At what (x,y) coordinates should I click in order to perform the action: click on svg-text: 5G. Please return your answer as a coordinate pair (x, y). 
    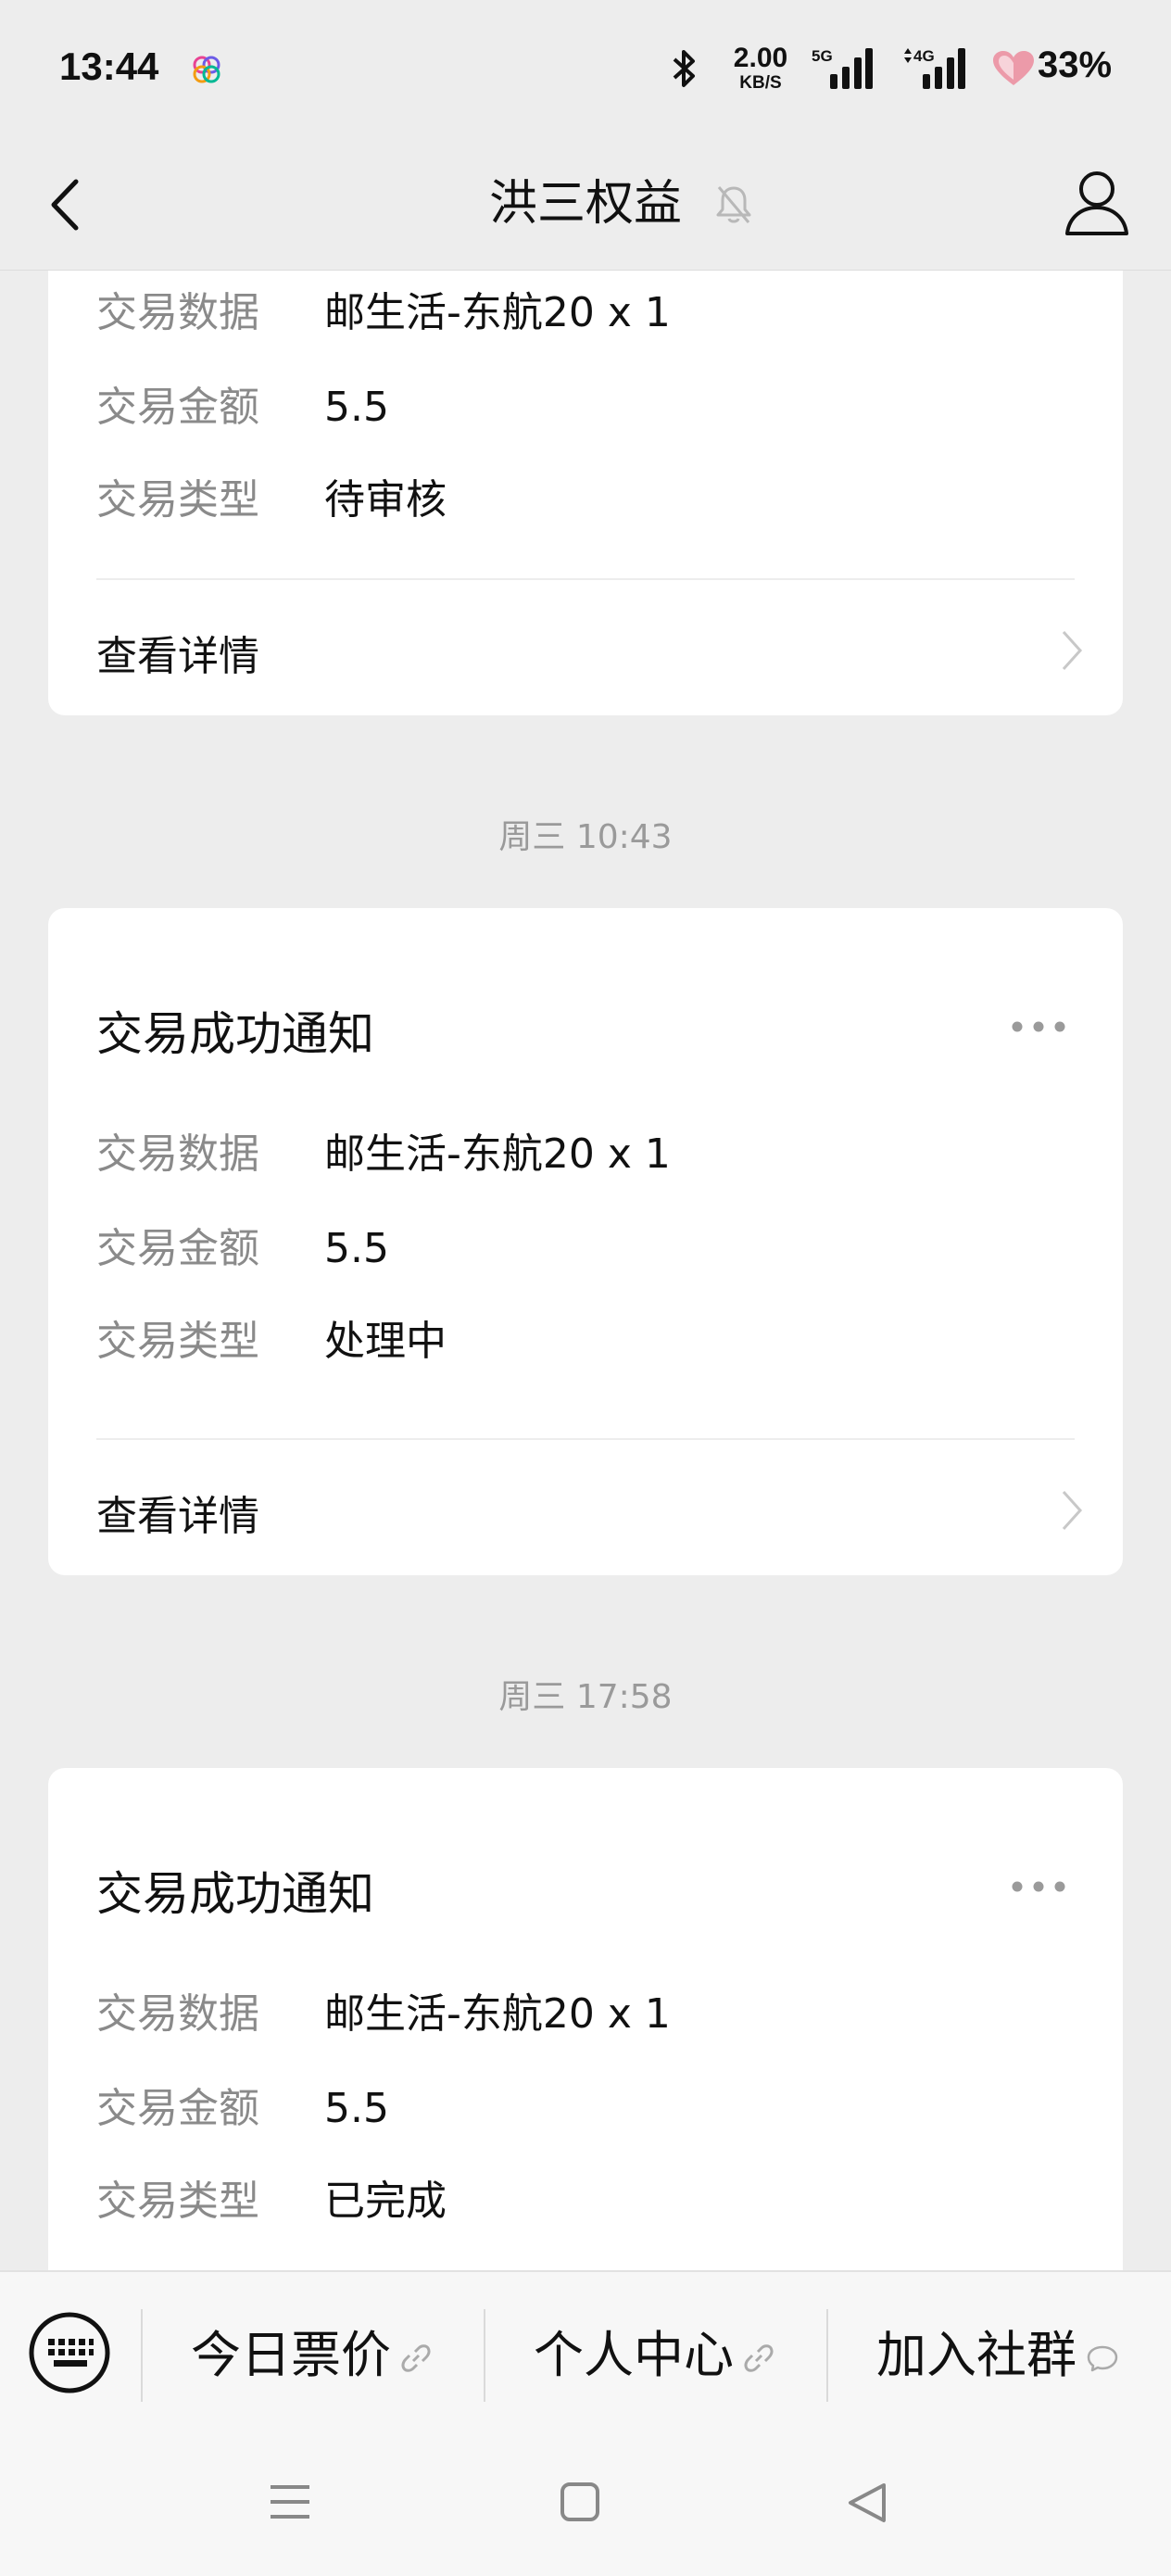
    Looking at the image, I should click on (823, 56).